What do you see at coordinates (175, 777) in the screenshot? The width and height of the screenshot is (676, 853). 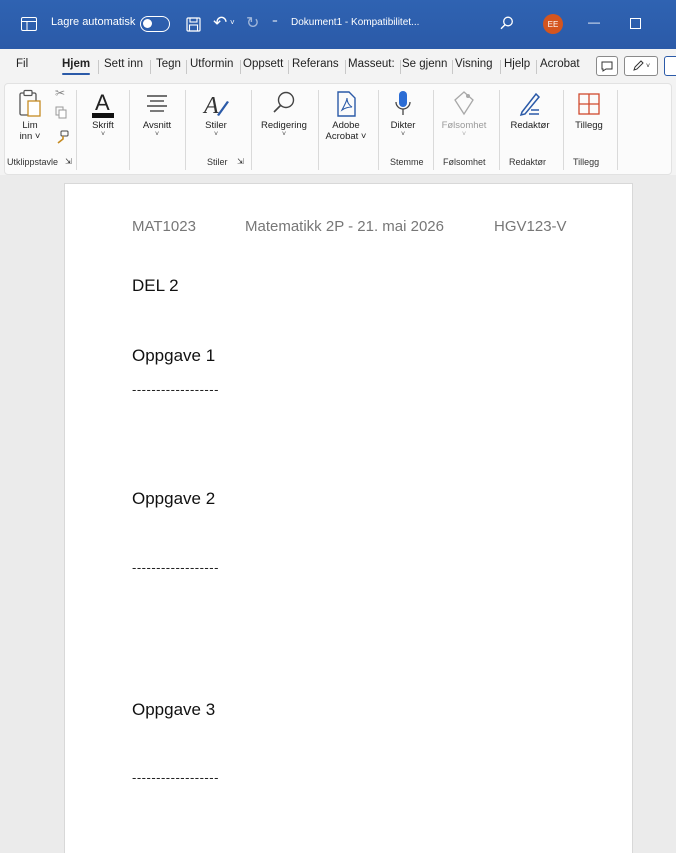 I see `task-3-answer-line: ------------------` at bounding box center [175, 777].